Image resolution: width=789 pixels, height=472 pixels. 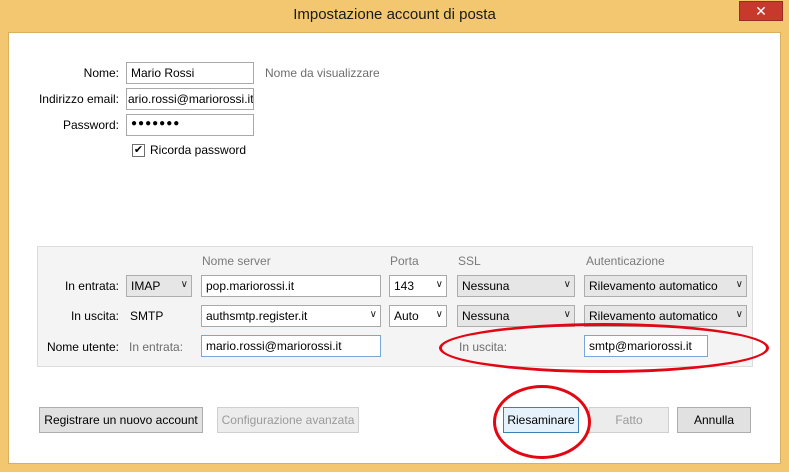 What do you see at coordinates (625, 261) in the screenshot?
I see `column-header-auth: Autenticazione` at bounding box center [625, 261].